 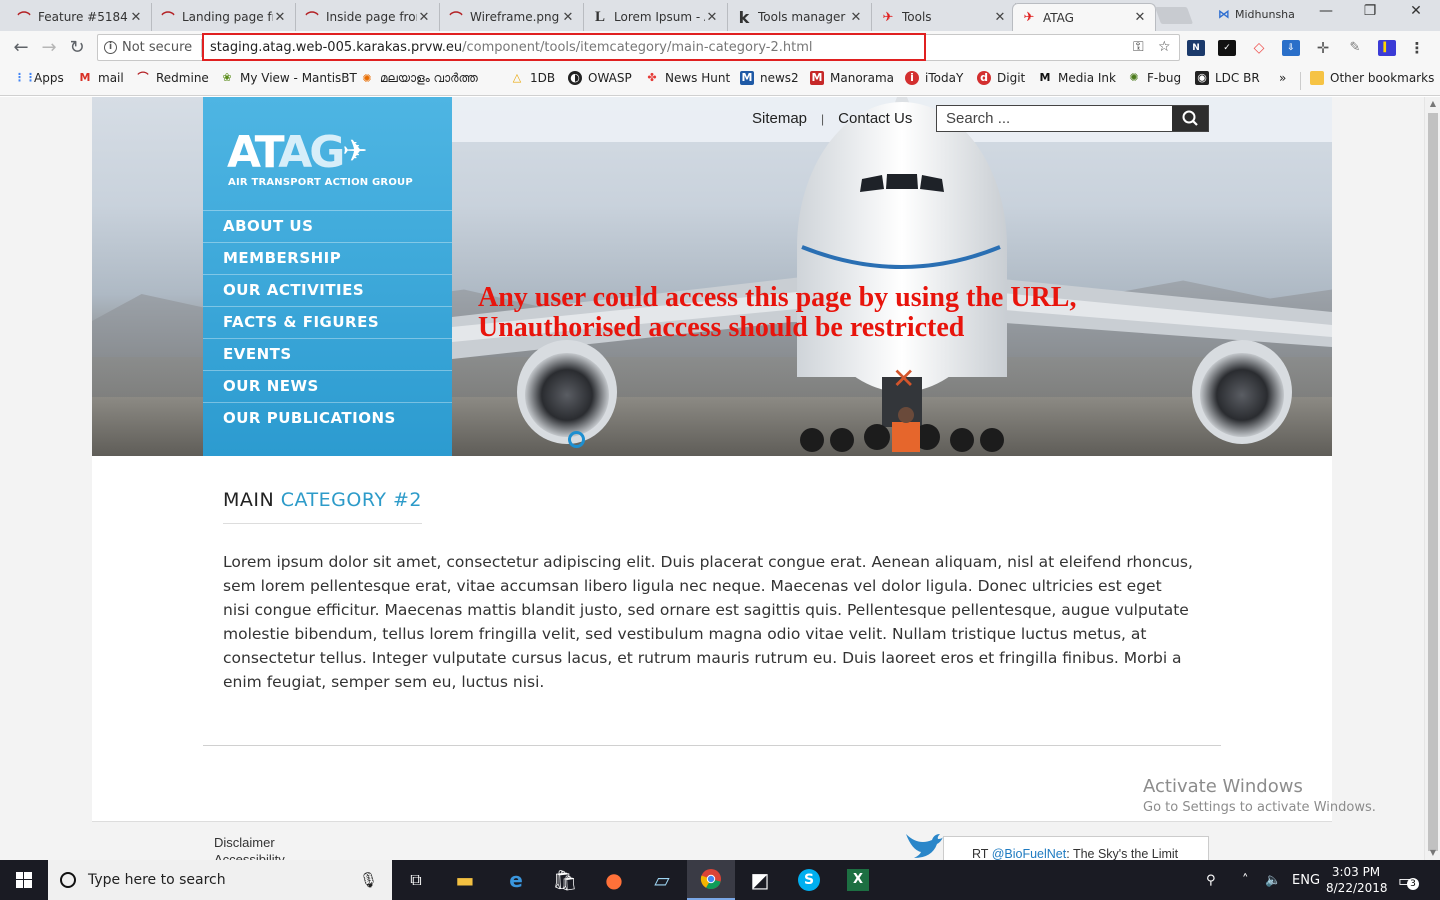 I want to click on new-tab-button, so click(x=1174, y=15).